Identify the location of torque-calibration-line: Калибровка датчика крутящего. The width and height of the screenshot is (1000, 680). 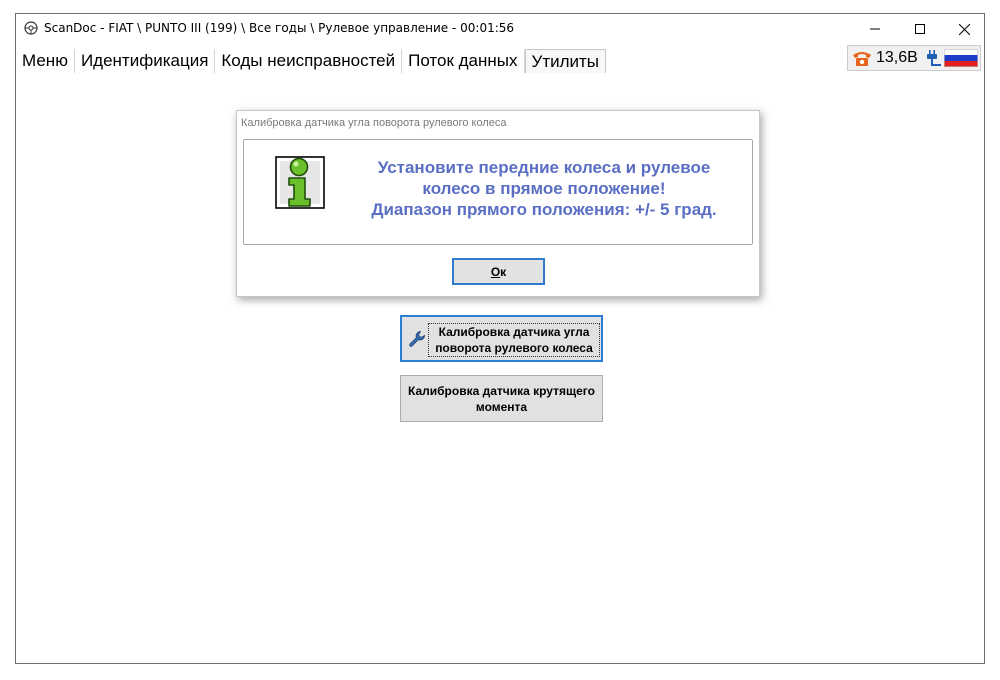
(501, 390).